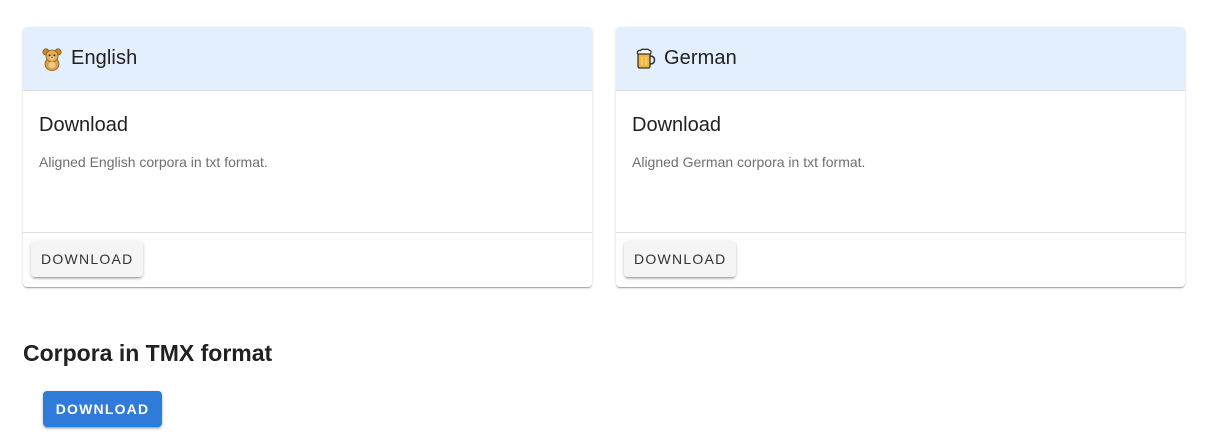 The height and width of the screenshot is (448, 1205). Describe the element at coordinates (83, 125) in the screenshot. I see `english-card-subtitle: Download` at that location.